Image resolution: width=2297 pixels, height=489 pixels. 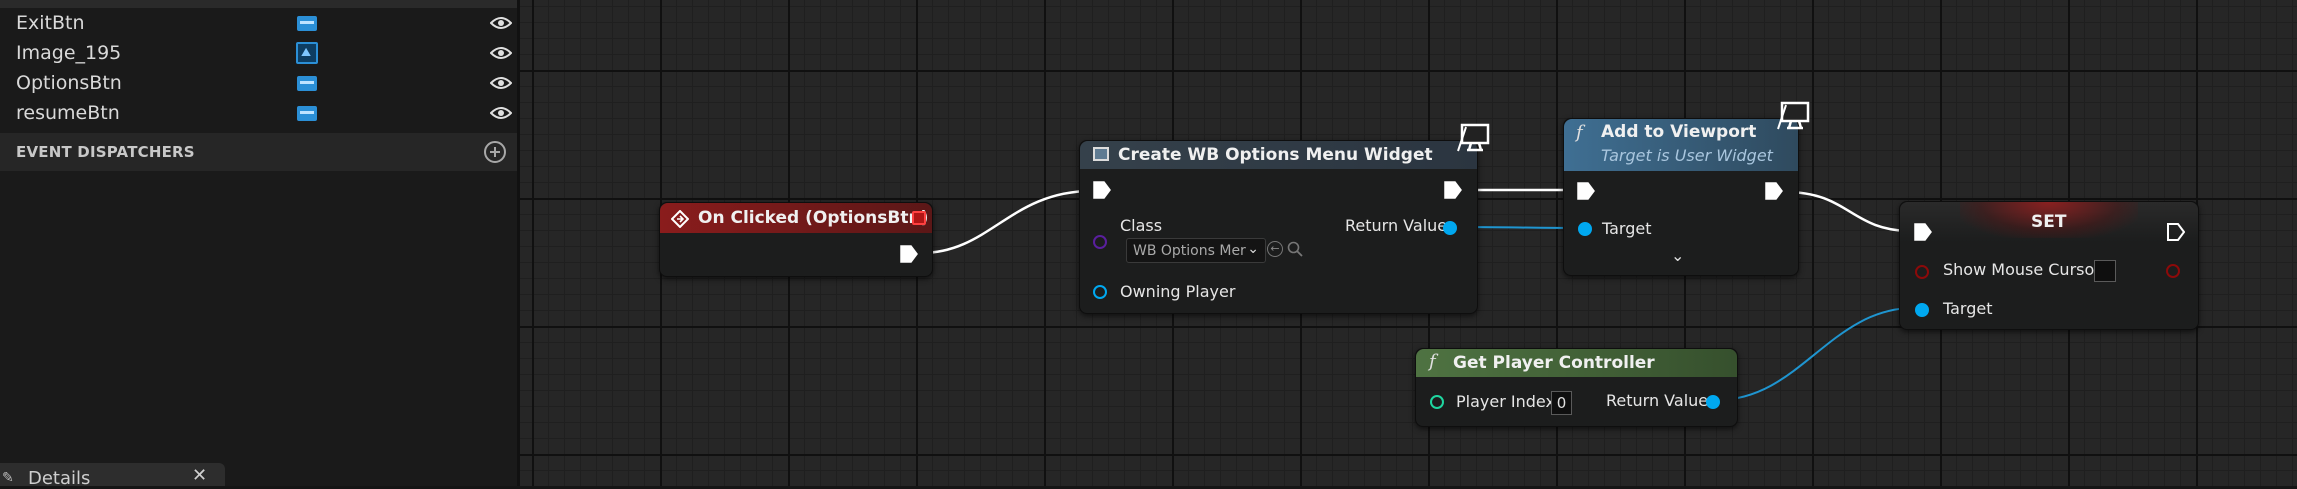 I want to click on variable-row-image-195: Image_195 ⛰, so click(x=258, y=53).